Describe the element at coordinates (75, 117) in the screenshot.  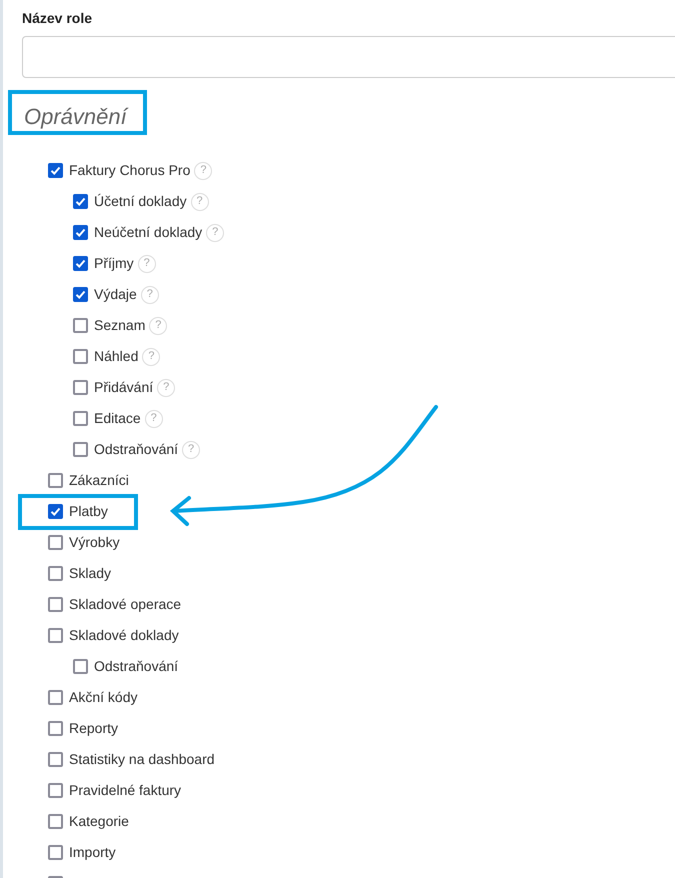
I see `section-title: Oprávnění` at that location.